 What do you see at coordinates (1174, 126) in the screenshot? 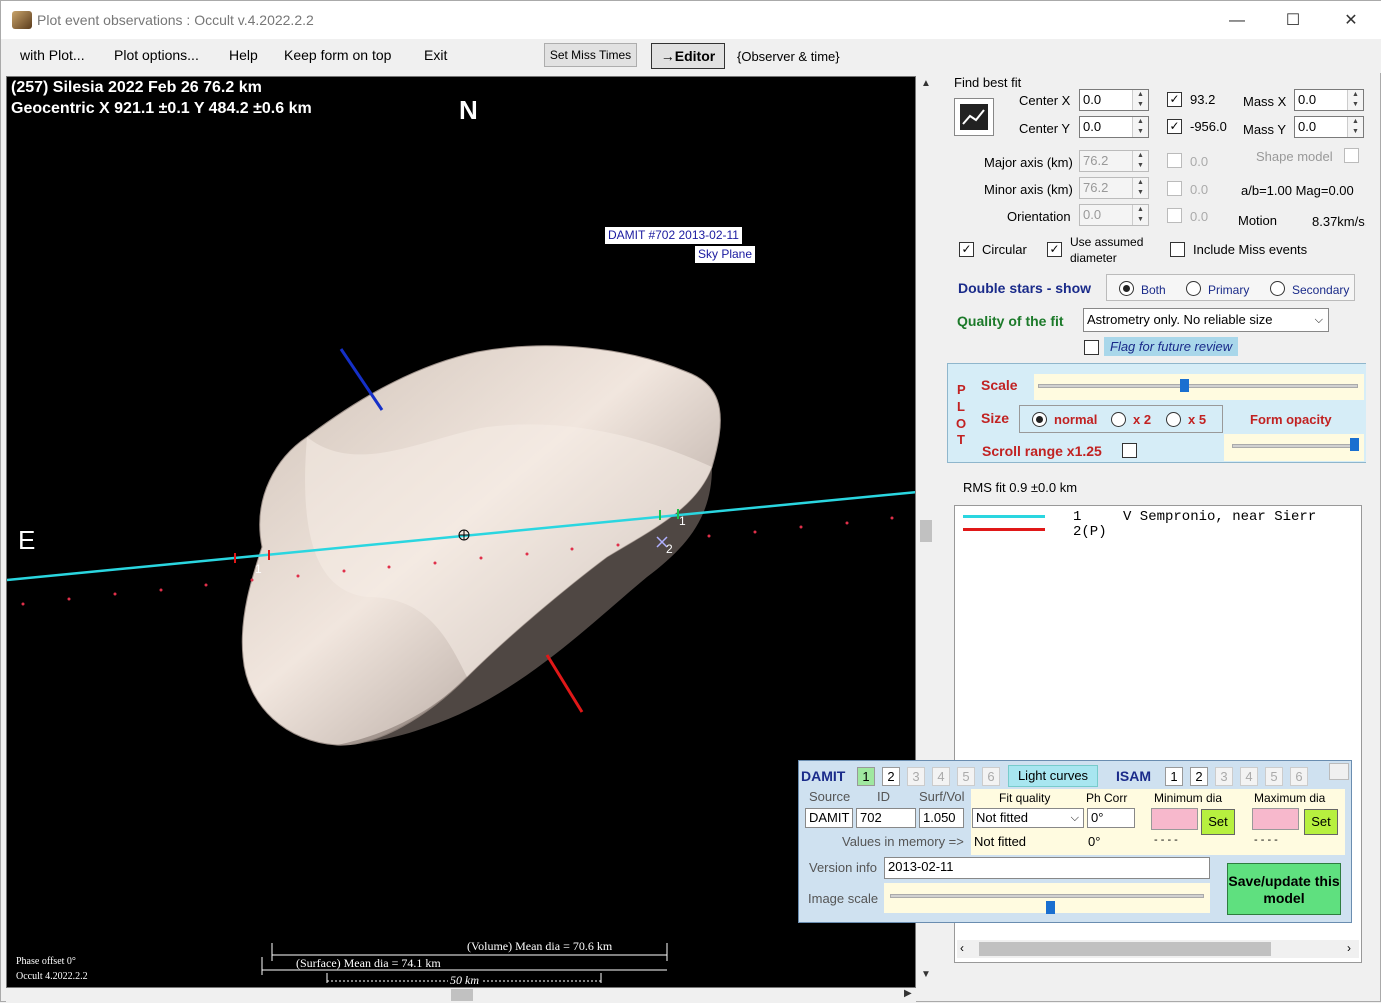
I see `checkbox-956: ✓` at bounding box center [1174, 126].